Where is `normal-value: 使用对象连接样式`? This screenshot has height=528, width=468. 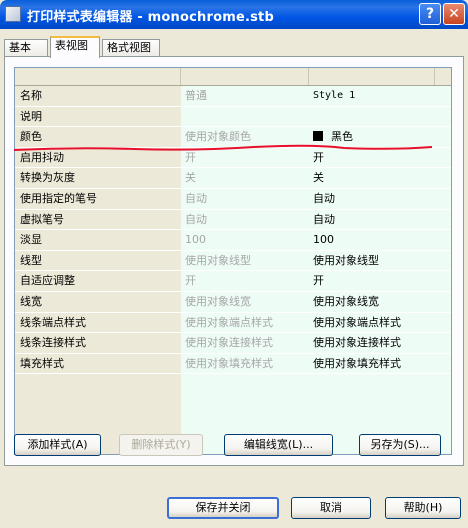
normal-value: 使用对象连接样式 is located at coordinates (229, 343).